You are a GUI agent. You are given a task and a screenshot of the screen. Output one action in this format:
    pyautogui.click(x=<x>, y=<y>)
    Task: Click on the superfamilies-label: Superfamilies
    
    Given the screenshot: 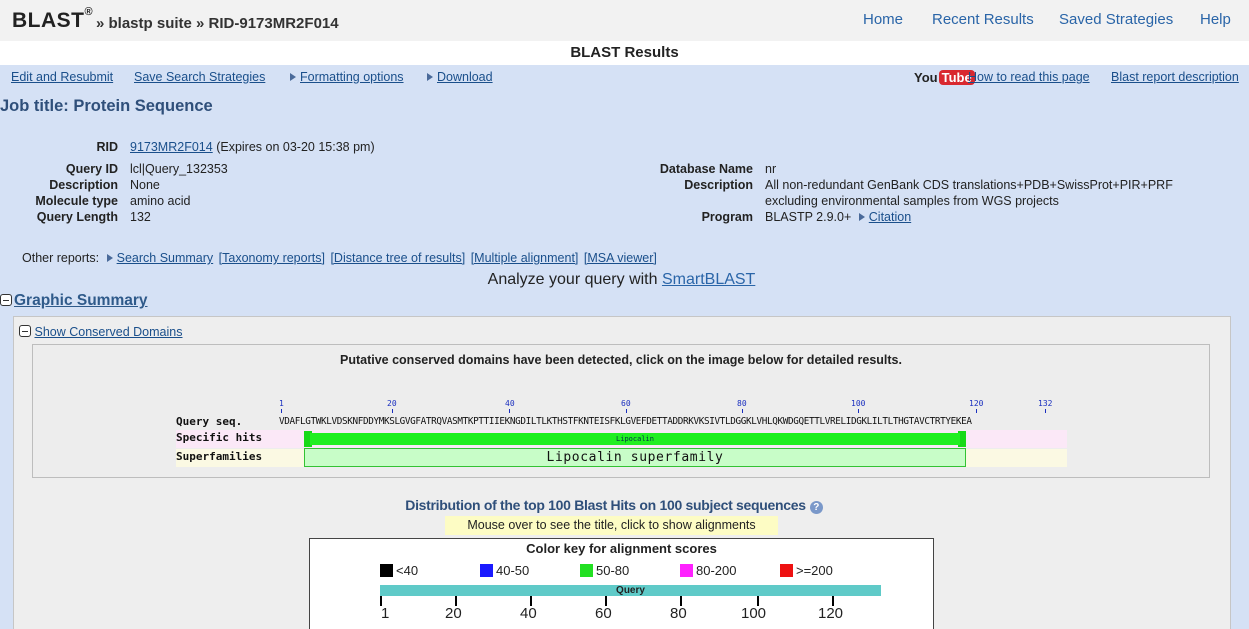 What is the action you would take?
    pyautogui.click(x=219, y=456)
    